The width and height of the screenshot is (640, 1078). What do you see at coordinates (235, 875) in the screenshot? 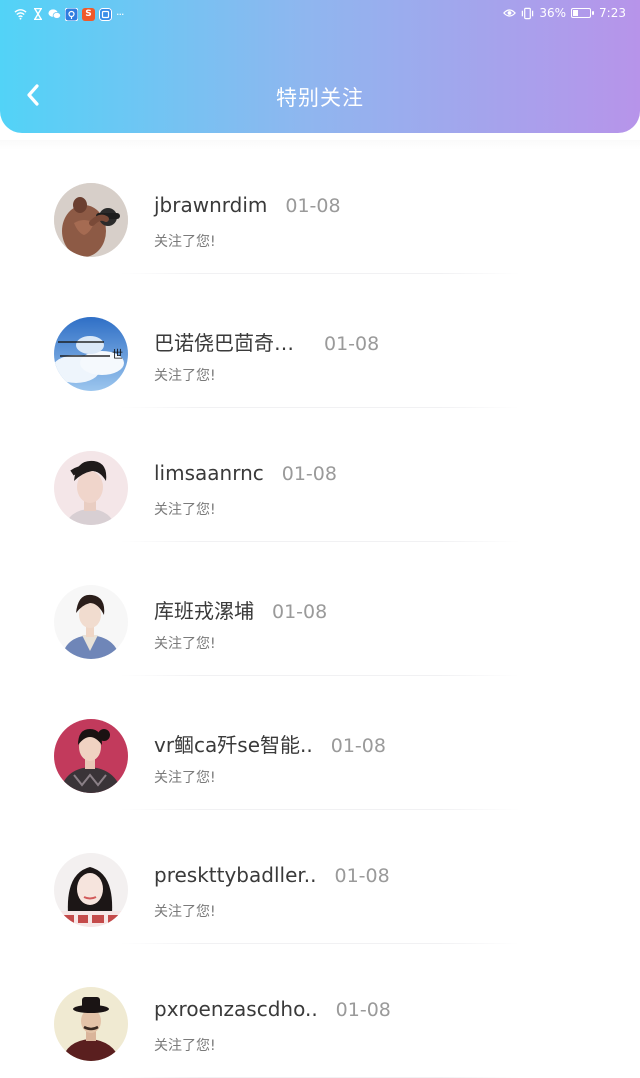
I see `user-name: preskttybadller..` at bounding box center [235, 875].